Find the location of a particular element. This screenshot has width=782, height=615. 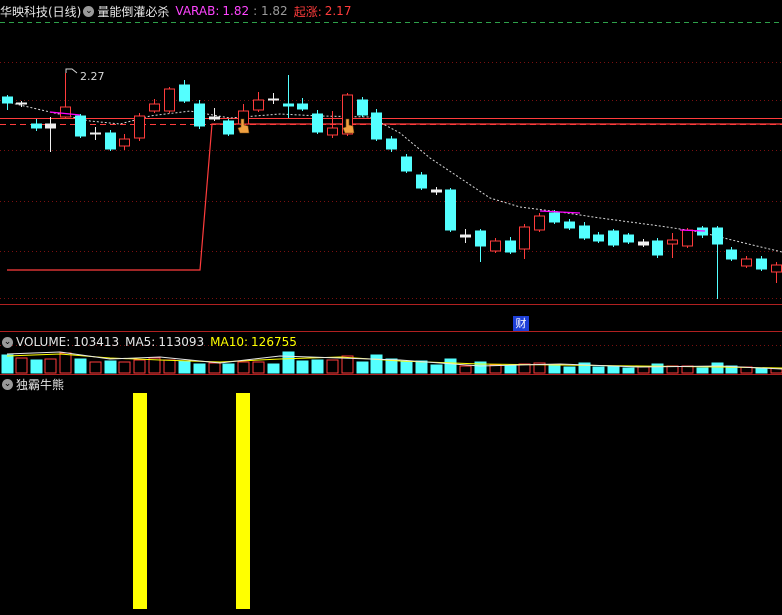

volume-series is located at coordinates (391, 362).